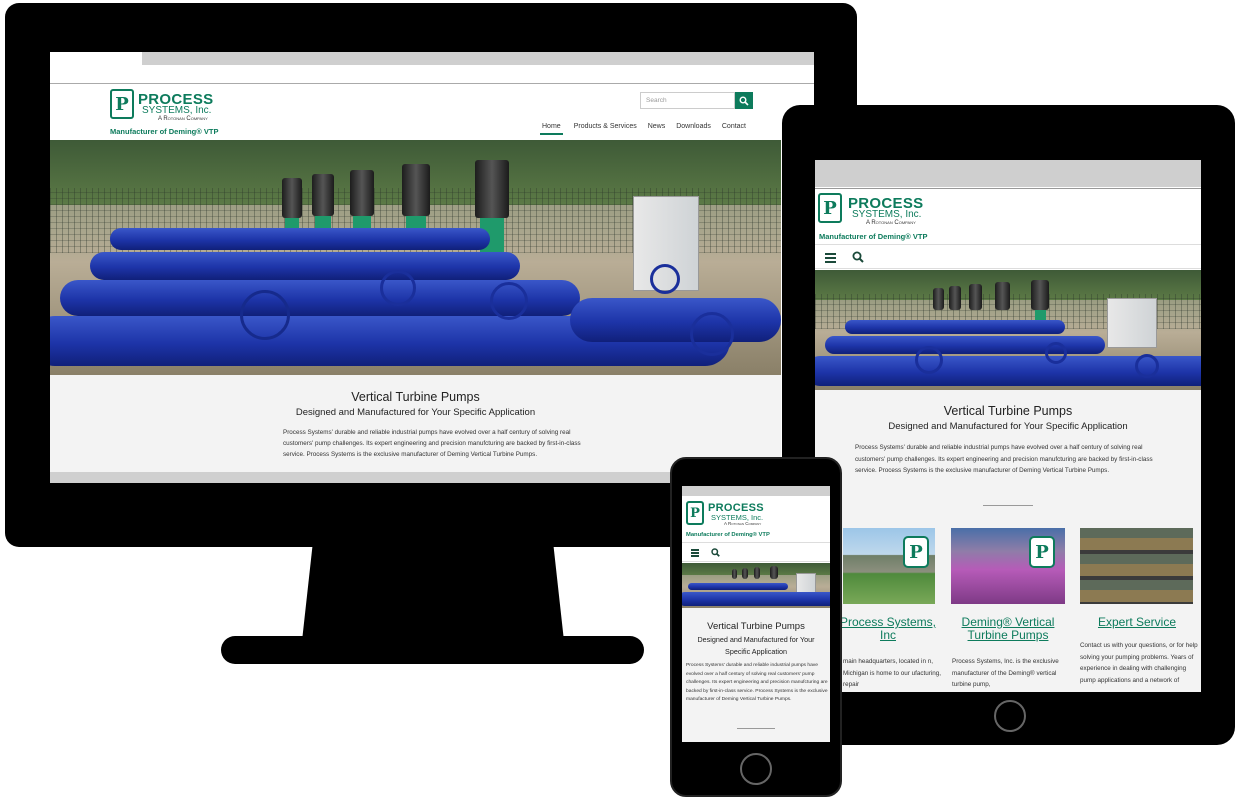  I want to click on tile-image-service, so click(1136, 566).